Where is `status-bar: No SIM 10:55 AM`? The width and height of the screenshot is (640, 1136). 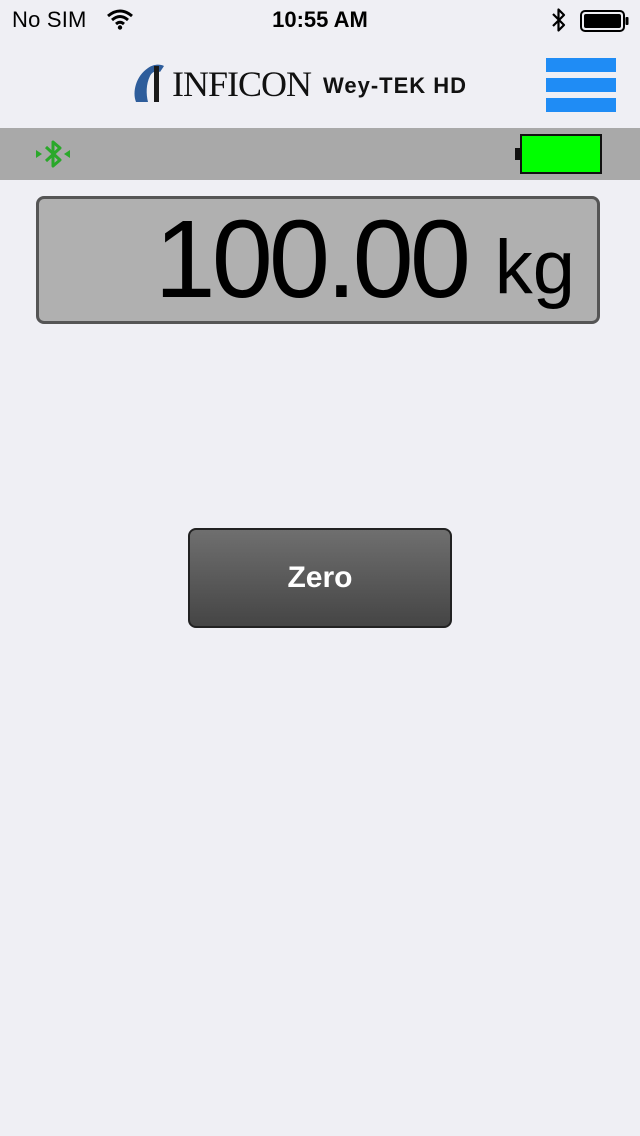
status-bar: No SIM 10:55 AM is located at coordinates (320, 20).